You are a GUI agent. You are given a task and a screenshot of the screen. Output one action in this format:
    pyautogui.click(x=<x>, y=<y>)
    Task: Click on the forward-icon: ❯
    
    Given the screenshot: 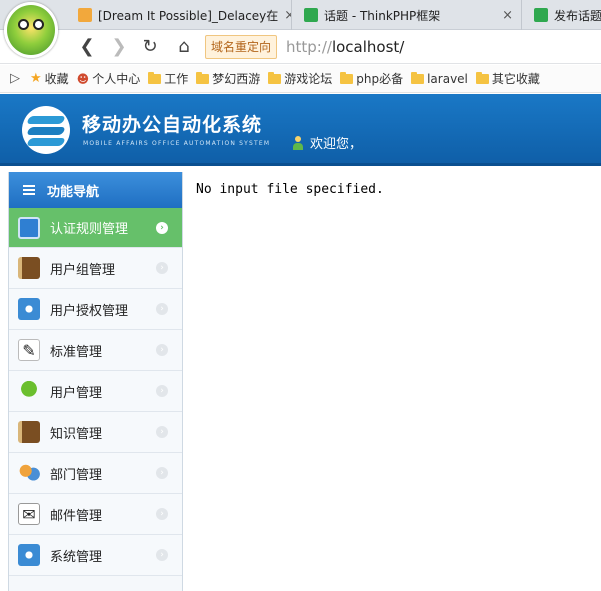 What is the action you would take?
    pyautogui.click(x=119, y=47)
    